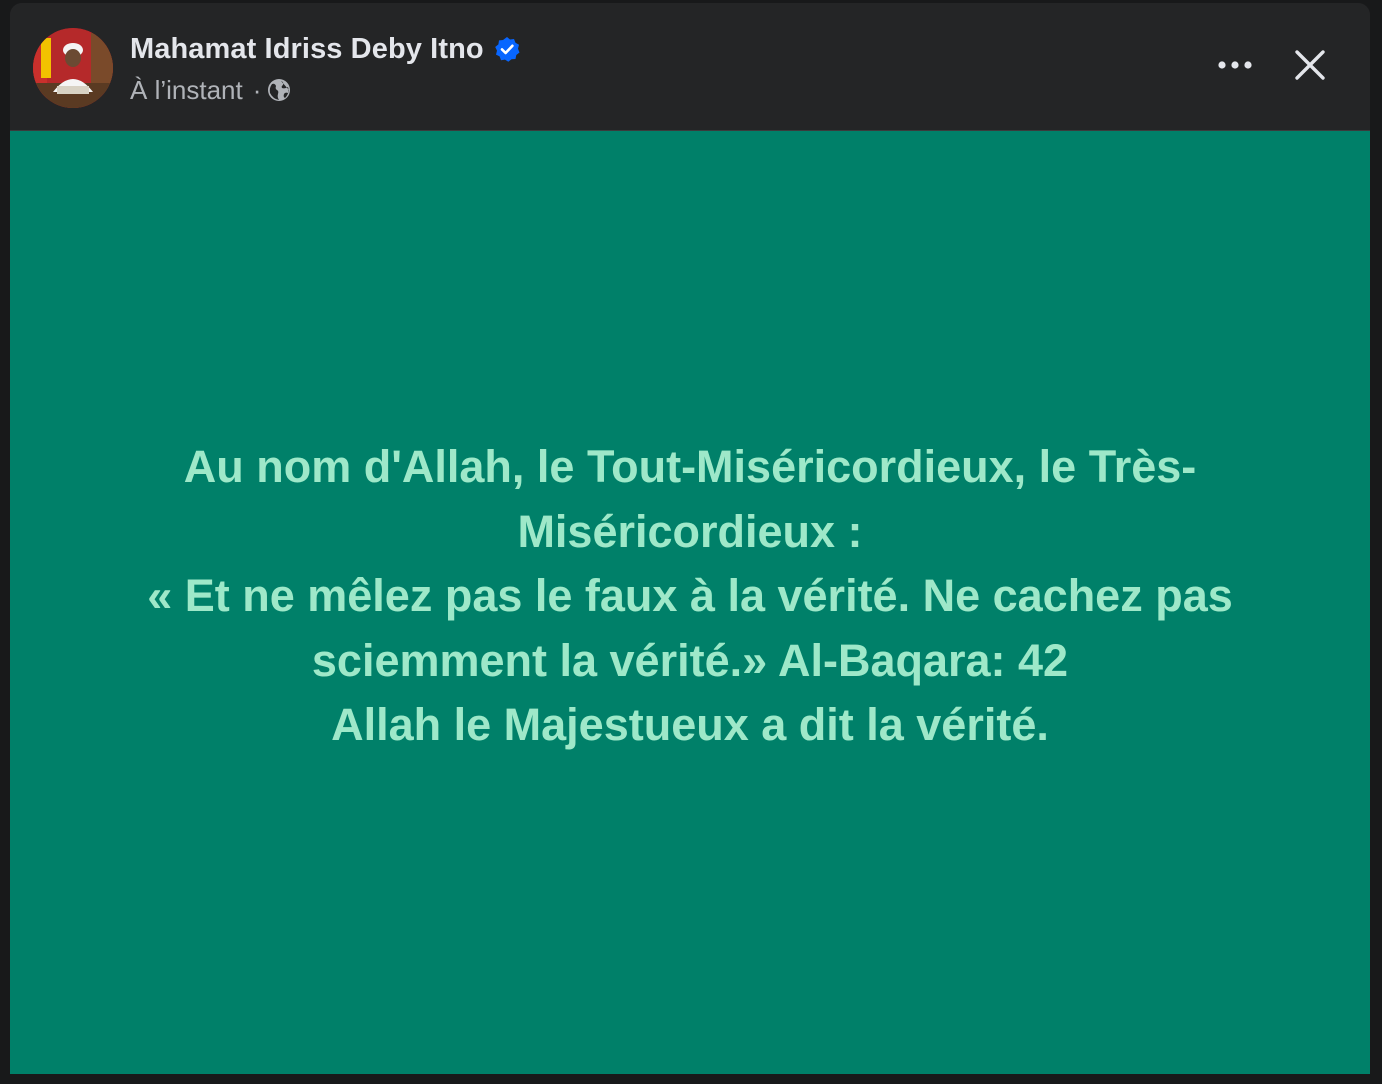  What do you see at coordinates (279, 90) in the screenshot?
I see `globe-icon` at bounding box center [279, 90].